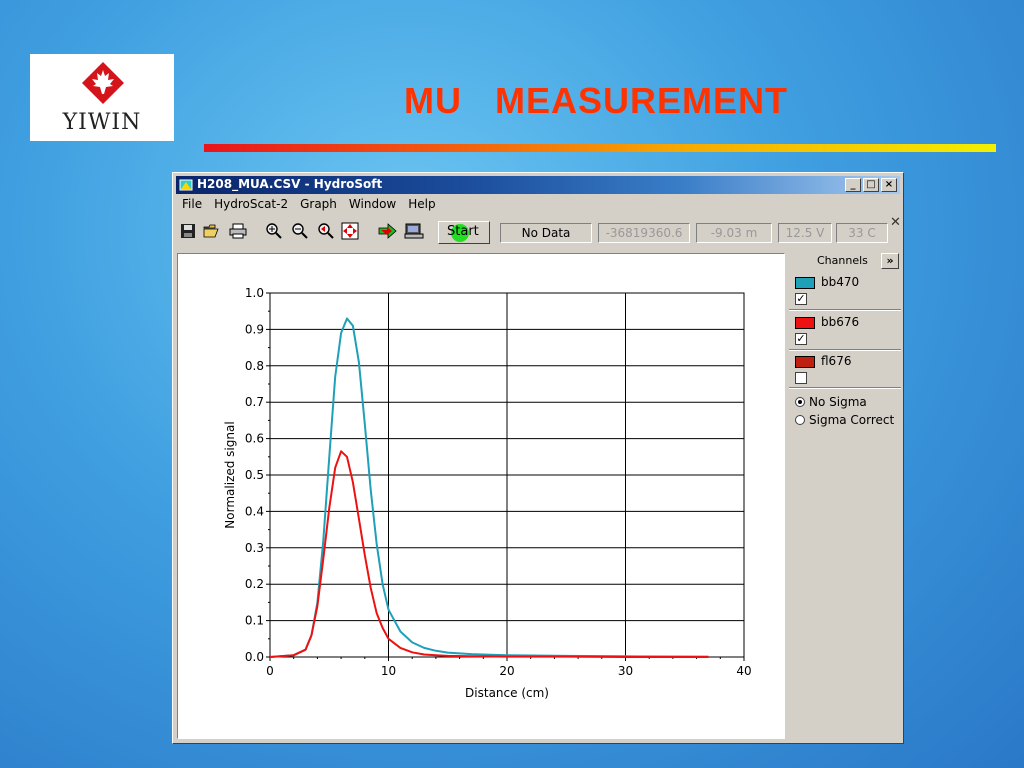  Describe the element at coordinates (326, 231) in the screenshot. I see `zoom-back-icon` at that location.